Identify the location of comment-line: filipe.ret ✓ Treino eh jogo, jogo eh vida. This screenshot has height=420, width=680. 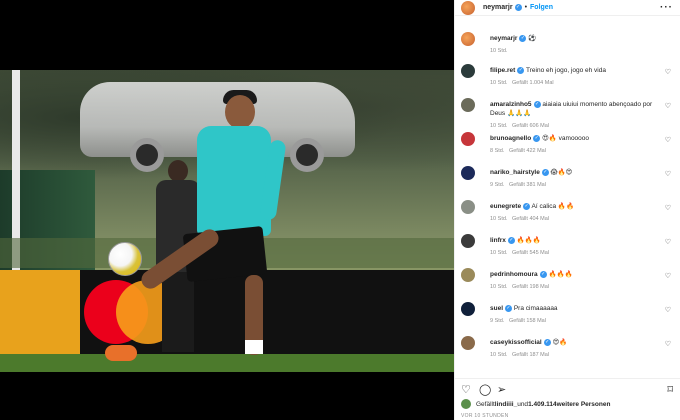
(575, 70).